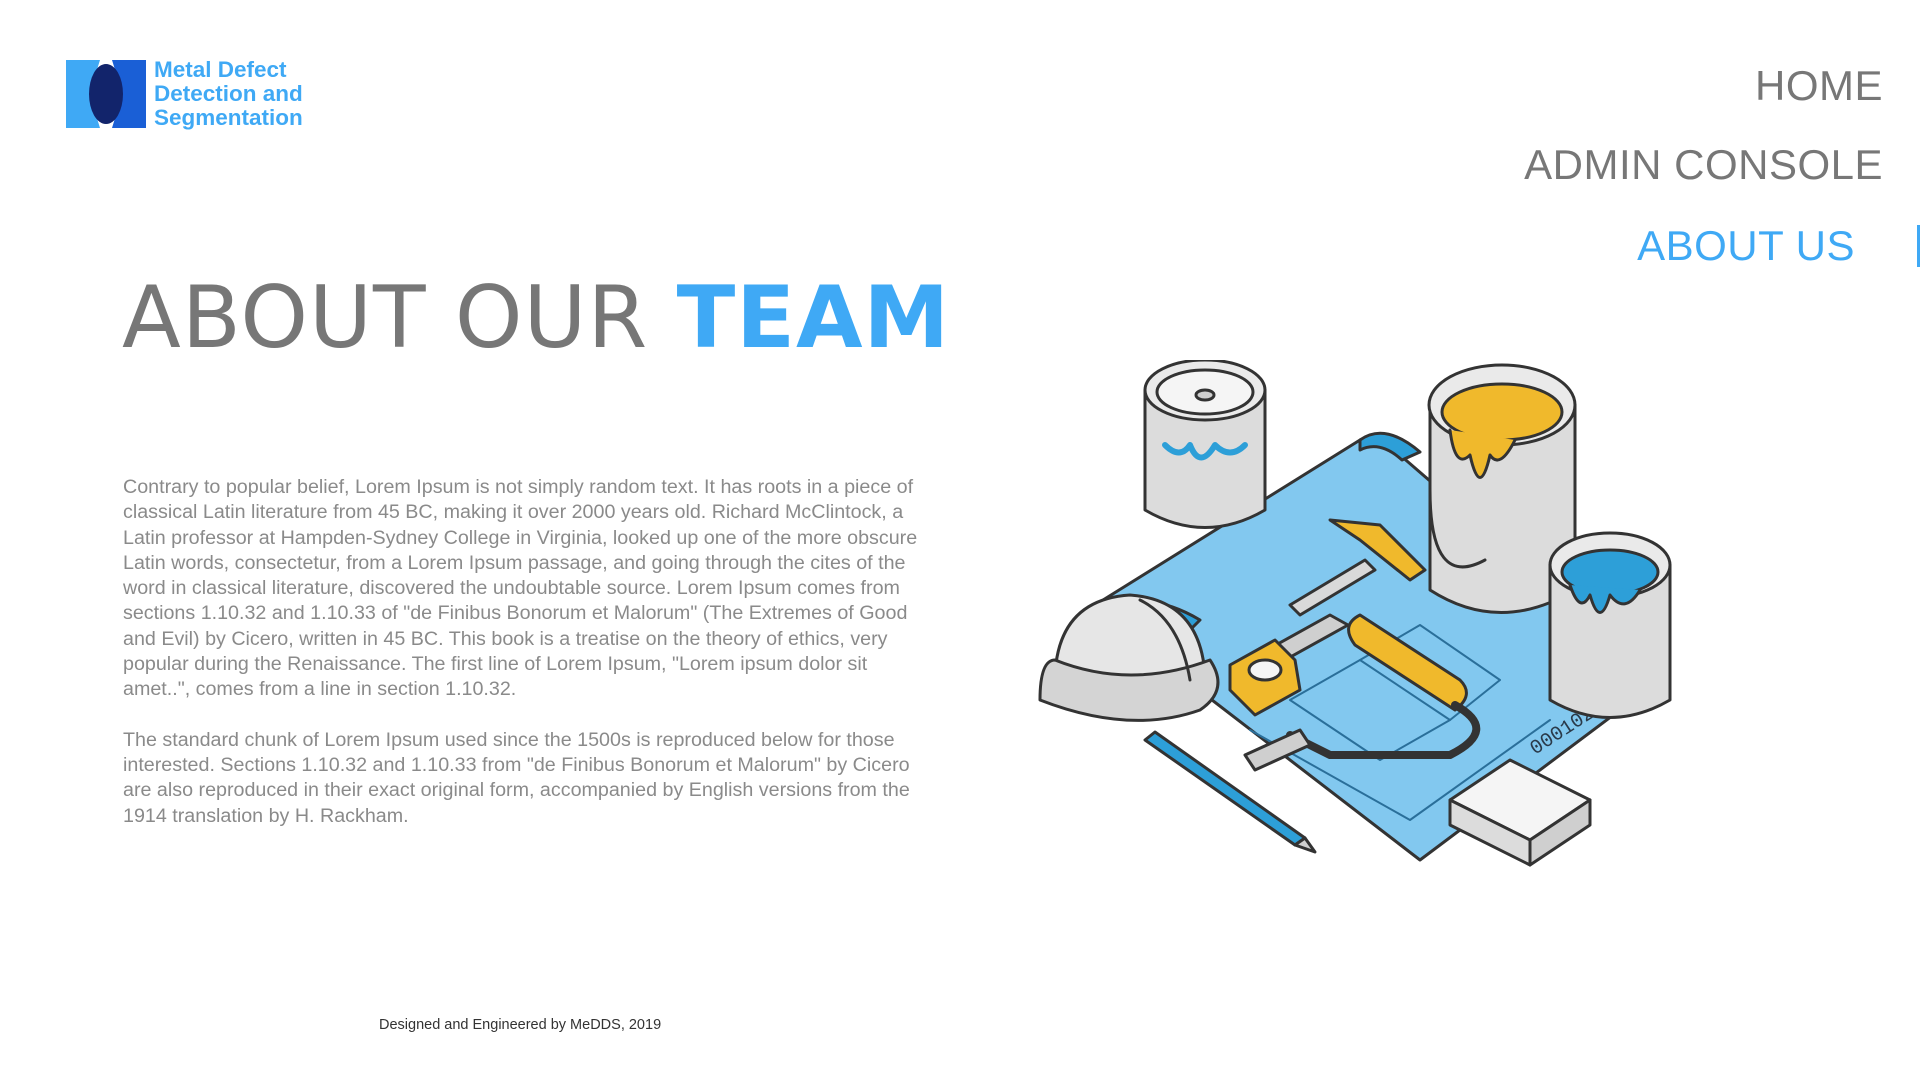  Describe the element at coordinates (220, 69) in the screenshot. I see `logo-line-1: Metal Defect` at that location.